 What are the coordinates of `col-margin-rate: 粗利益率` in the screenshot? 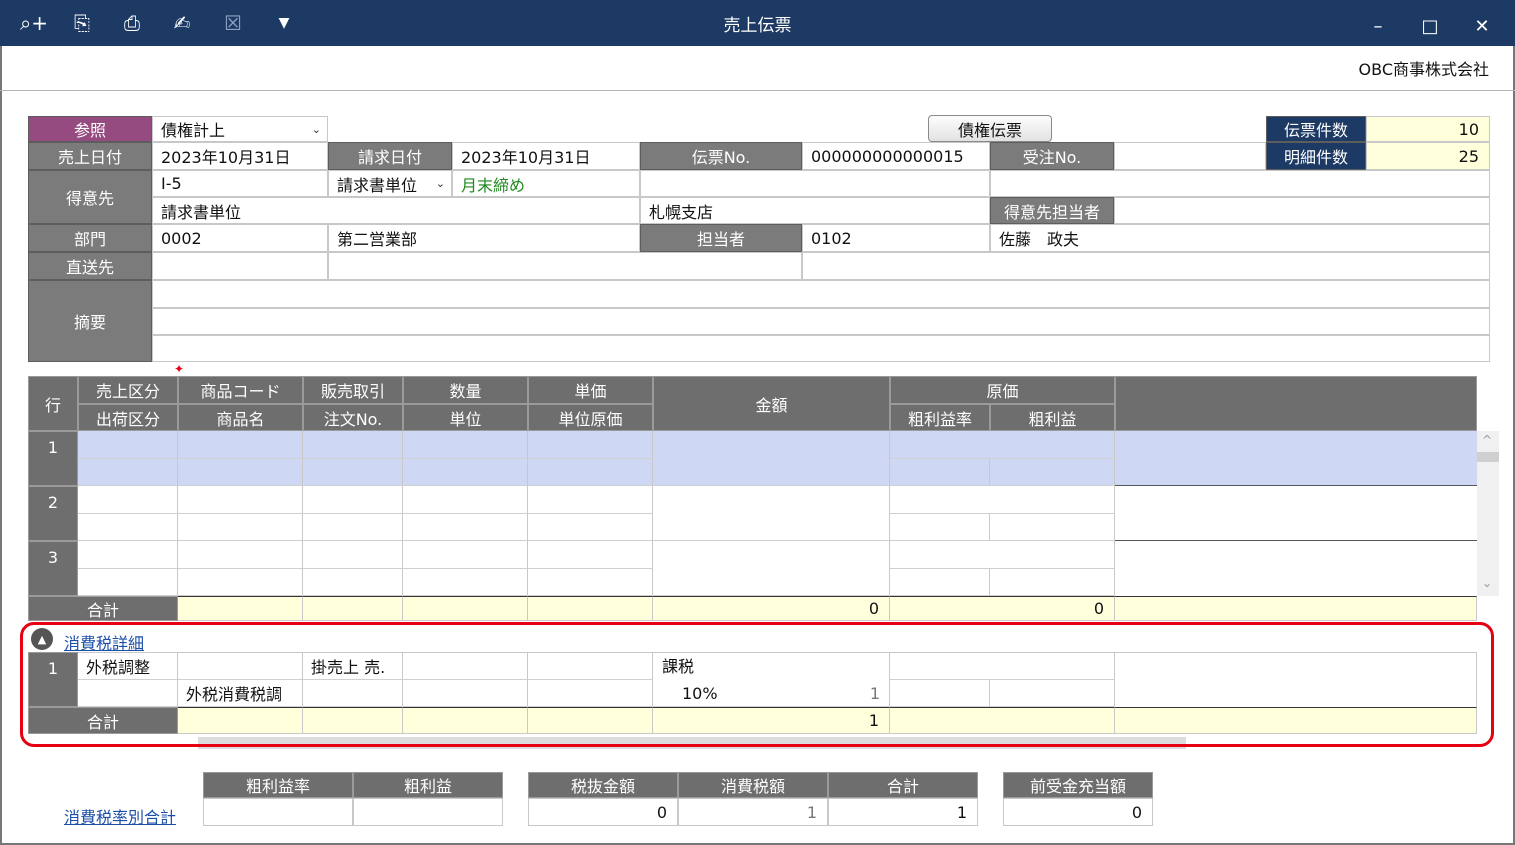 It's located at (940, 417).